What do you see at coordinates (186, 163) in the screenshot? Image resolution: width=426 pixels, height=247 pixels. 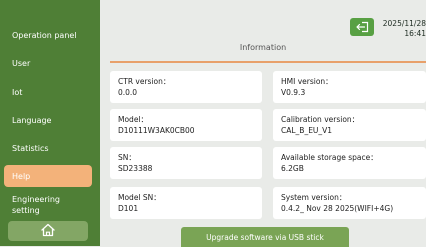 I see `sn-card: SN： SD23388` at bounding box center [186, 163].